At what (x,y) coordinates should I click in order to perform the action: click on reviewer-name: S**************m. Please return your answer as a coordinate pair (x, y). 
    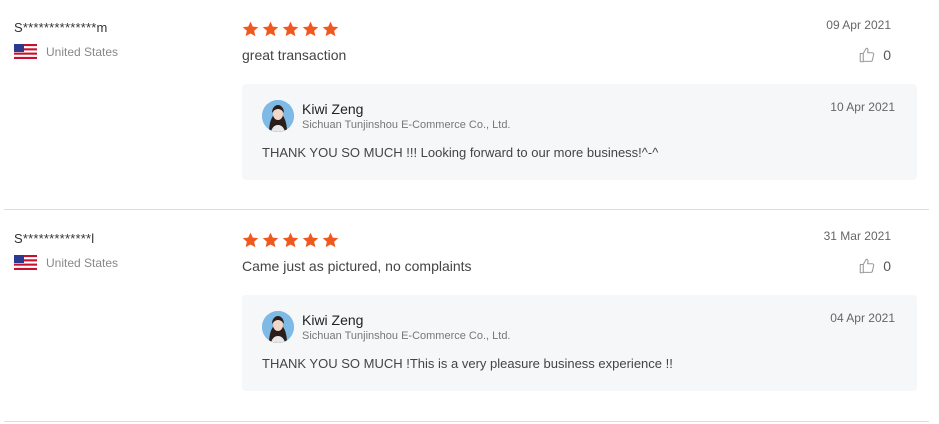
    Looking at the image, I should click on (61, 27).